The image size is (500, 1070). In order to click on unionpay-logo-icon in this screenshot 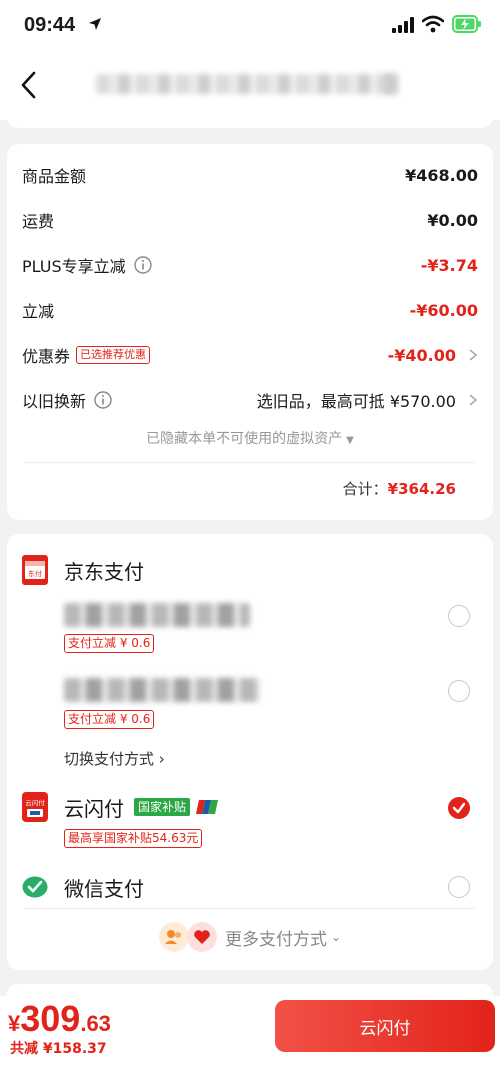, I will do `click(207, 807)`.